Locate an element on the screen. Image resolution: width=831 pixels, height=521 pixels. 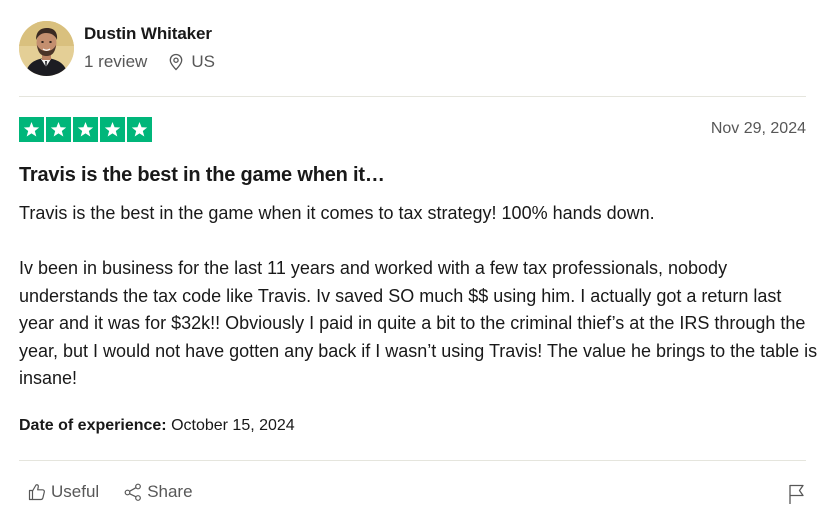
experience-label: Date of experience: is located at coordinates (93, 425).